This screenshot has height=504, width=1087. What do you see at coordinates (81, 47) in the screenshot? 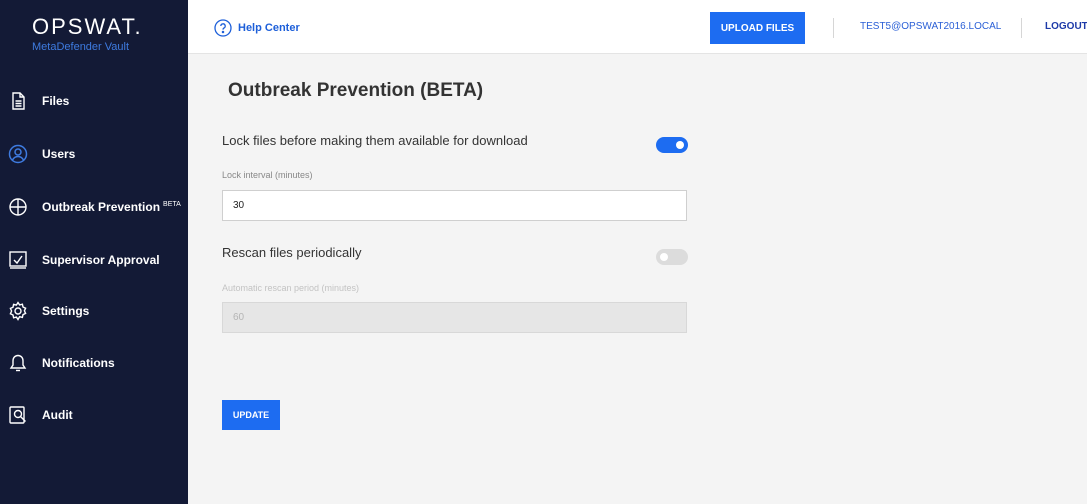
I see `product-name: MetaDefender Vault` at bounding box center [81, 47].